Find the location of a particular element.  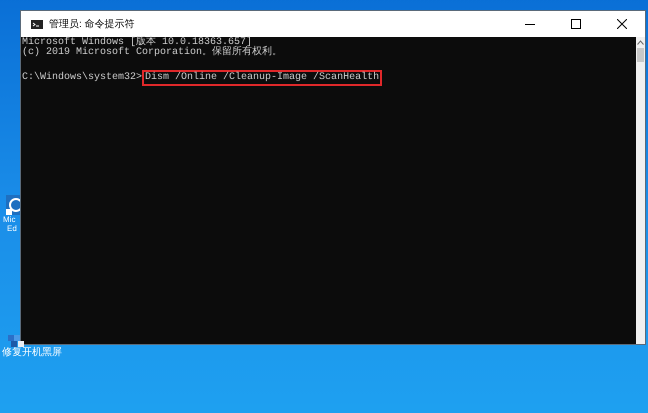

console-prompt: C:\Windows\system32> is located at coordinates (82, 78).